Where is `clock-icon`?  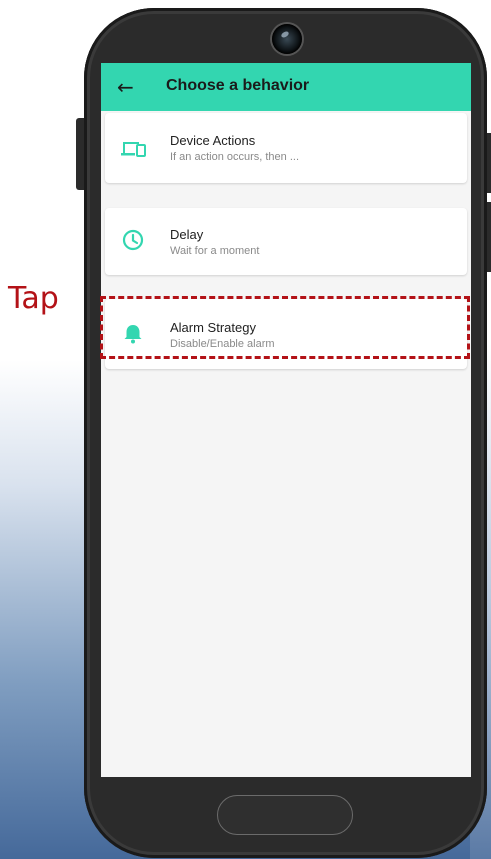 clock-icon is located at coordinates (133, 240).